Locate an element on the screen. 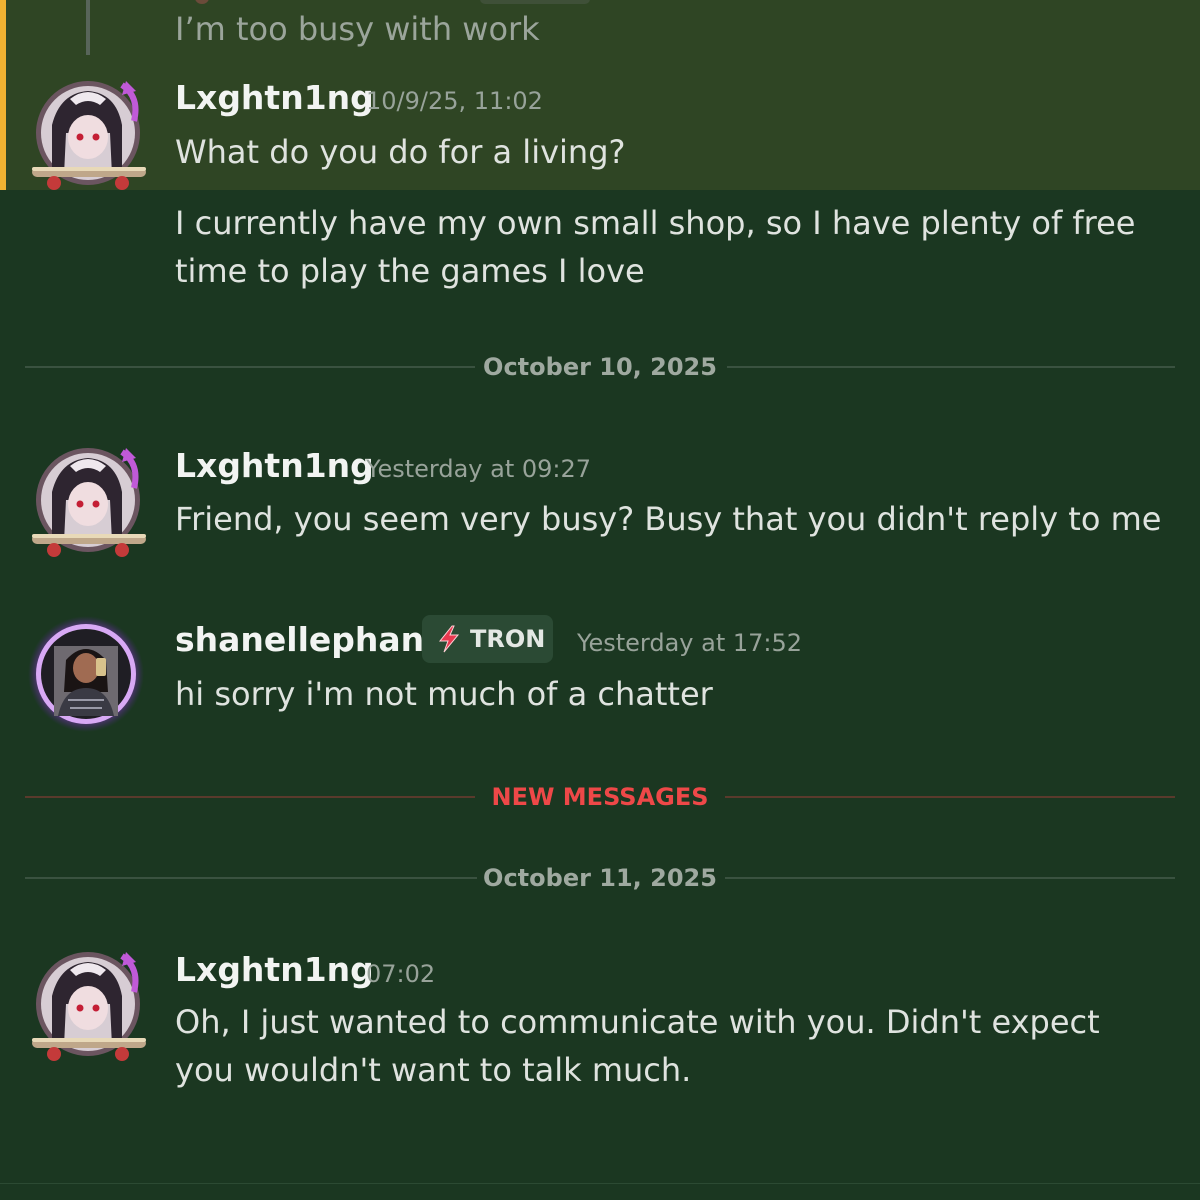 This screenshot has height=1200, width=1200. date-divider: October 11, 2025 is located at coordinates (600, 878).